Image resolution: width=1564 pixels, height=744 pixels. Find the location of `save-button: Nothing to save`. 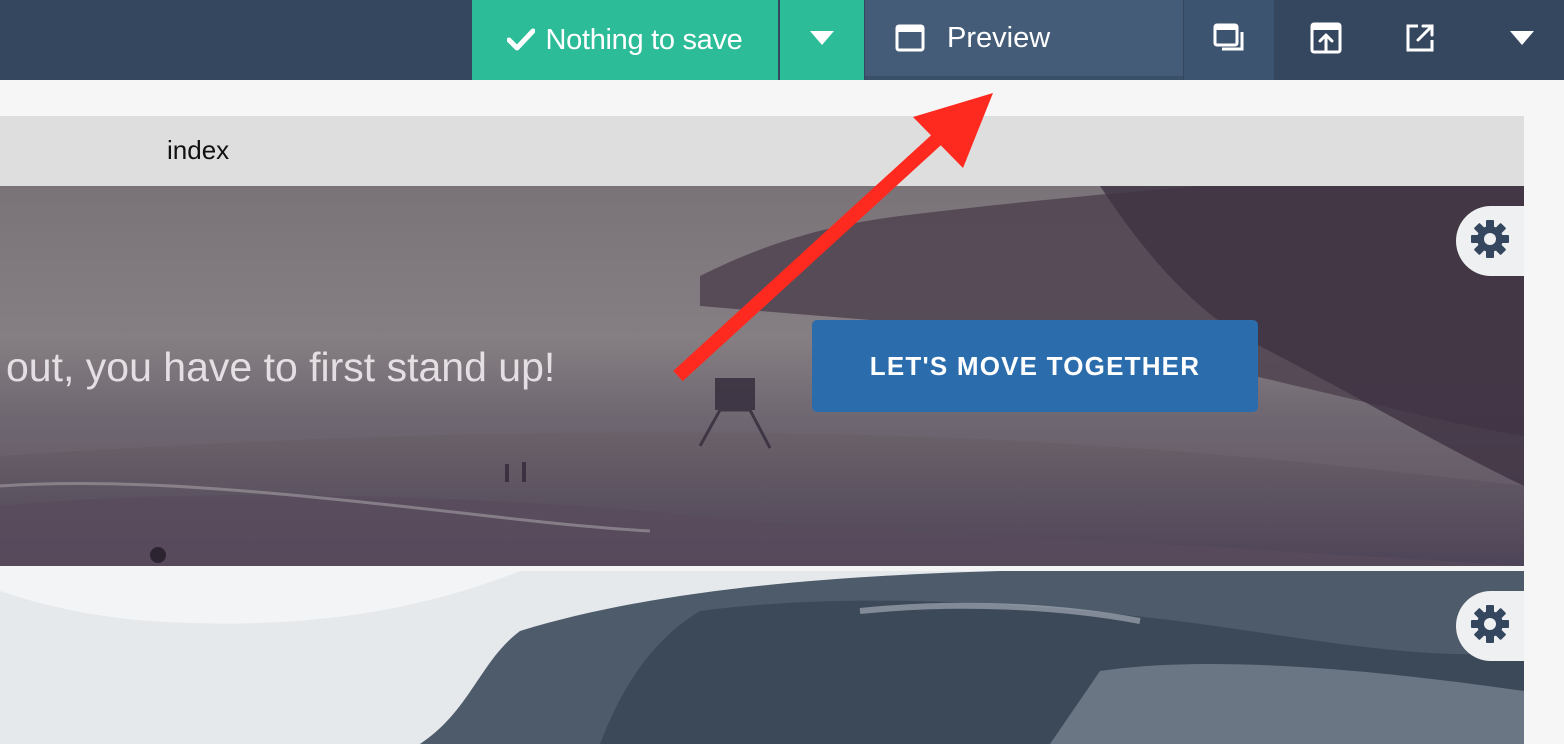

save-button: Nothing to save is located at coordinates (625, 40).